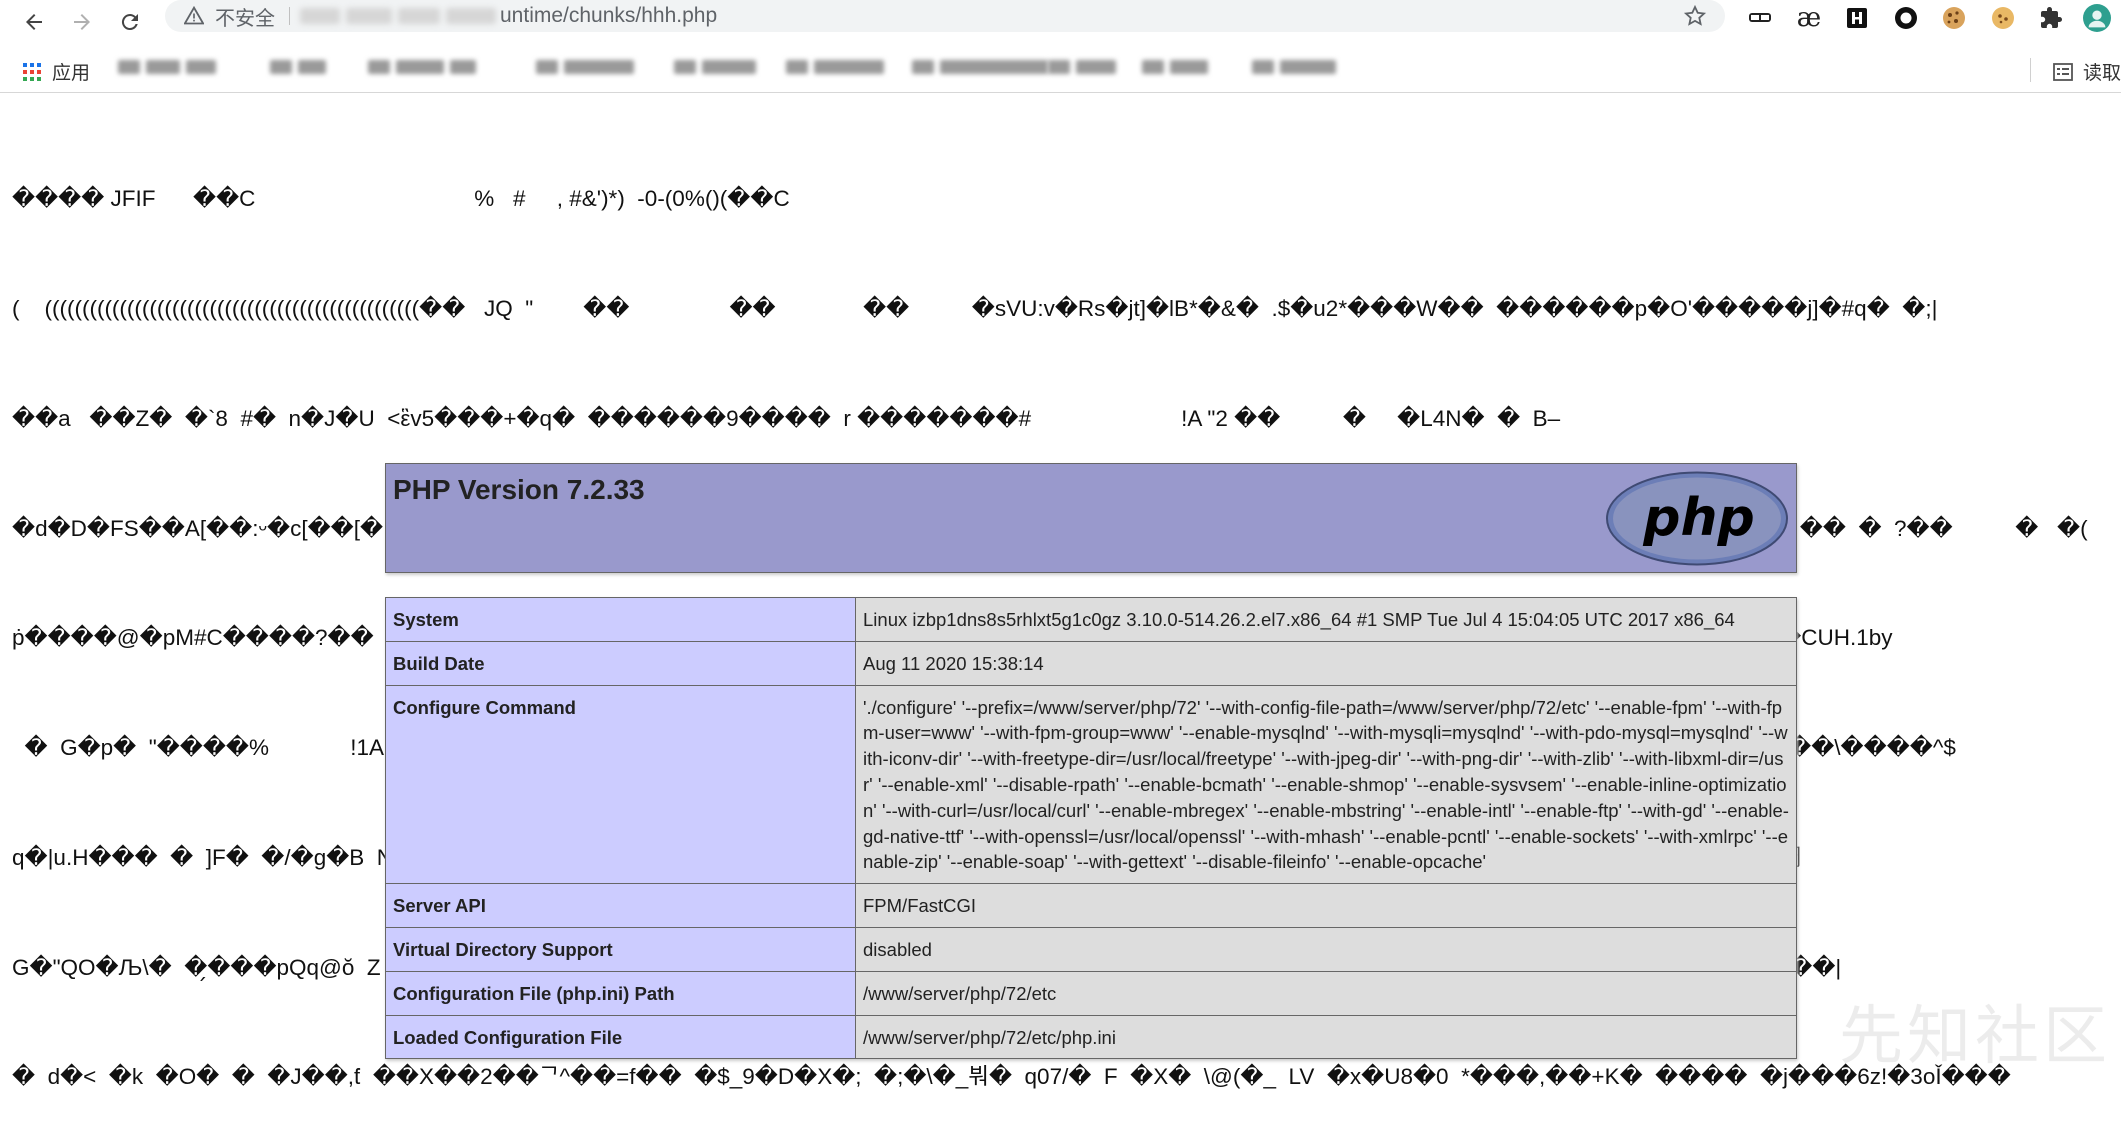 Image resolution: width=2121 pixels, height=1133 pixels. Describe the element at coordinates (245, 16) in the screenshot. I see `insecure-label: 不安全` at that location.